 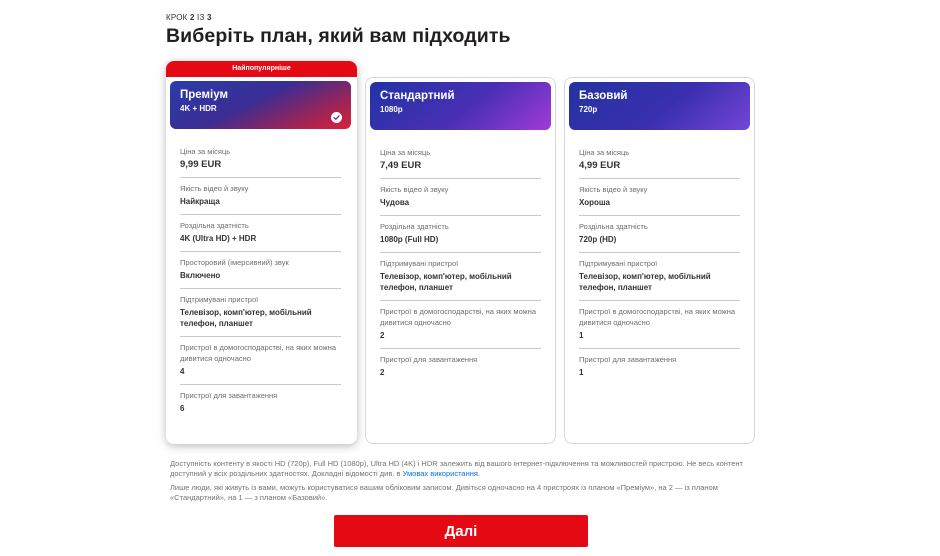 What do you see at coordinates (260, 270) in the screenshot?
I see `attribute-spatial-audio: Просторовий (імерсивний) звук Включено` at bounding box center [260, 270].